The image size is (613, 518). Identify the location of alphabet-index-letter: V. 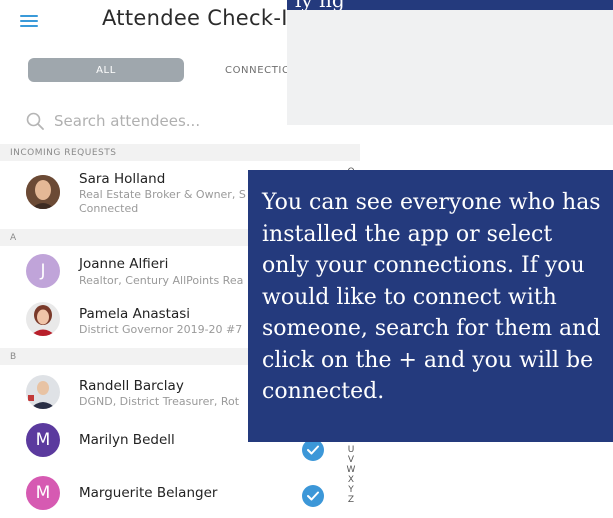
(351, 460).